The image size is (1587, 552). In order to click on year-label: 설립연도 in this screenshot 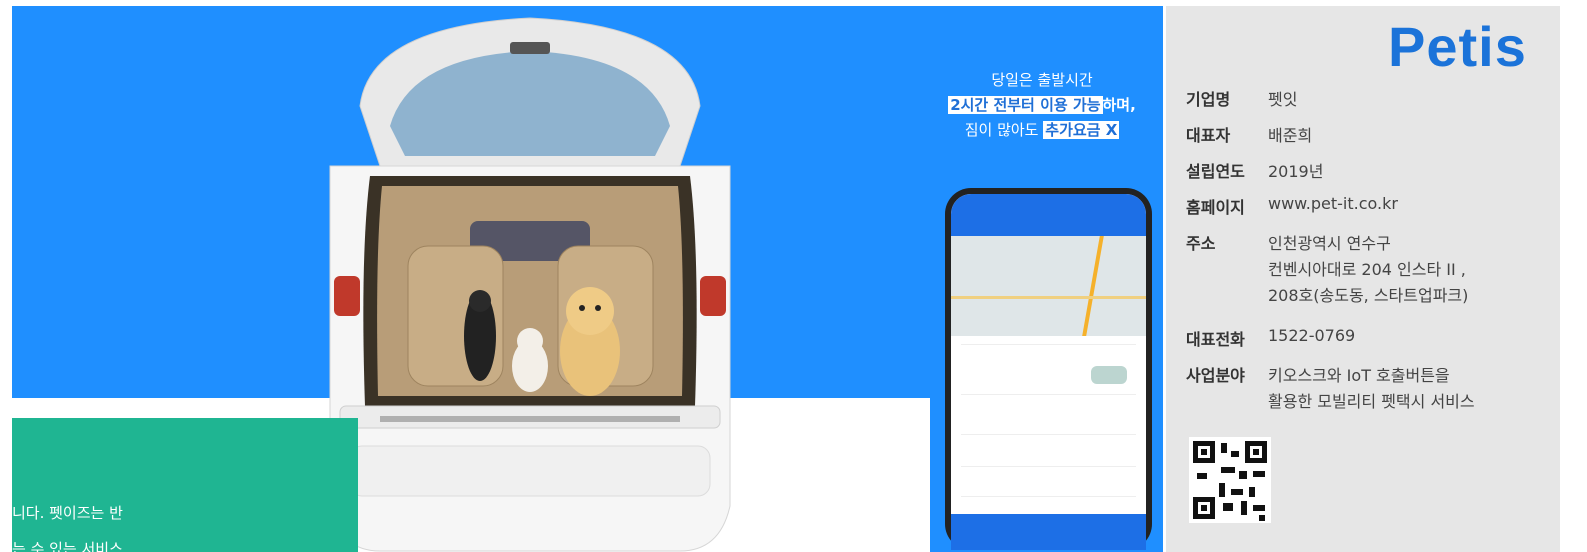, I will do `click(1215, 171)`.